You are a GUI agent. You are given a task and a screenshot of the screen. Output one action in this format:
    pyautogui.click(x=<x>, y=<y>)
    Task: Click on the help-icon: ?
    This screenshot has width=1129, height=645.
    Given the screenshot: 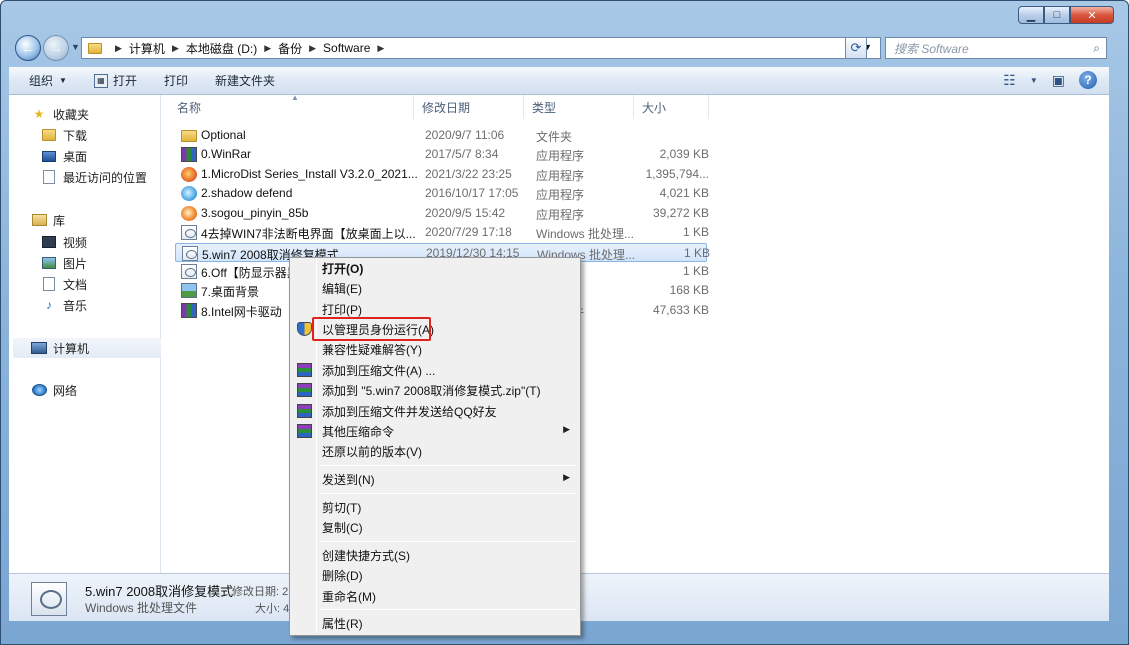 What is the action you would take?
    pyautogui.click(x=1088, y=80)
    